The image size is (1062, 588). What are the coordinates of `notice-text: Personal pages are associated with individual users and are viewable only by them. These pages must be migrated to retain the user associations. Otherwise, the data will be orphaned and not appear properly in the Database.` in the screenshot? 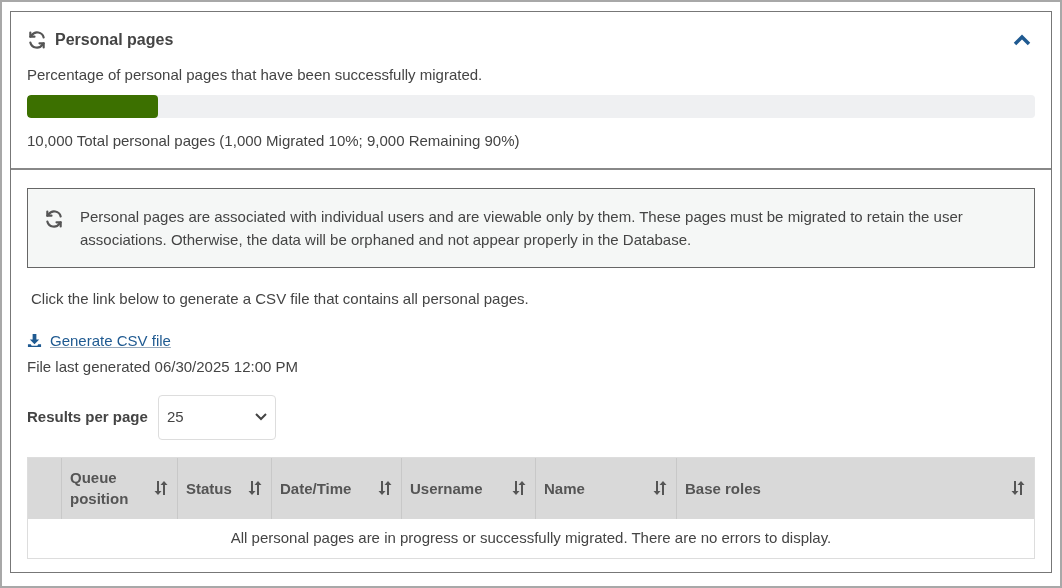 It's located at (522, 228).